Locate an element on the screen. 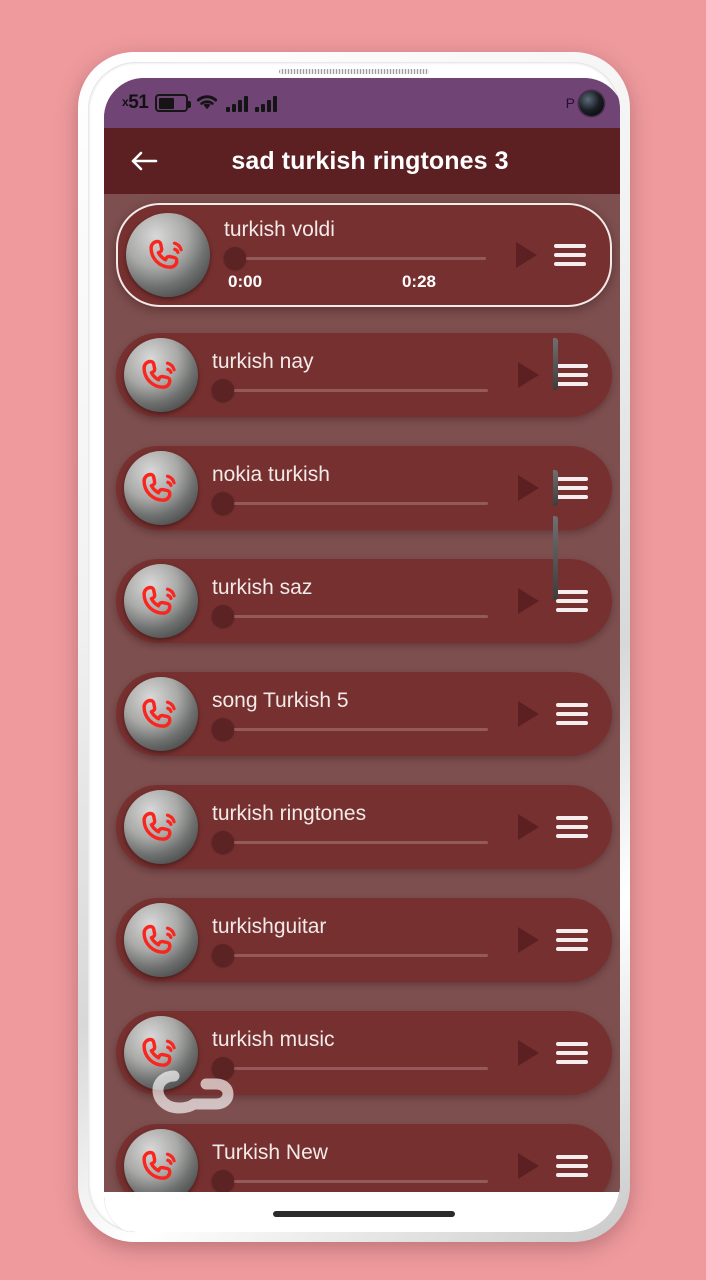  front-camera-punchhole-icon is located at coordinates (591, 103).